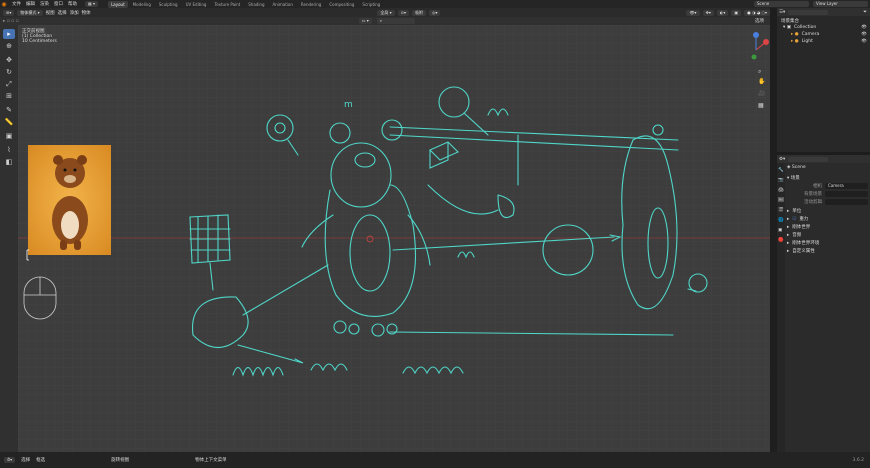 This screenshot has height=468, width=870. Describe the element at coordinates (9, 136) in the screenshot. I see `add-cube-tool-icon: ▣` at that location.